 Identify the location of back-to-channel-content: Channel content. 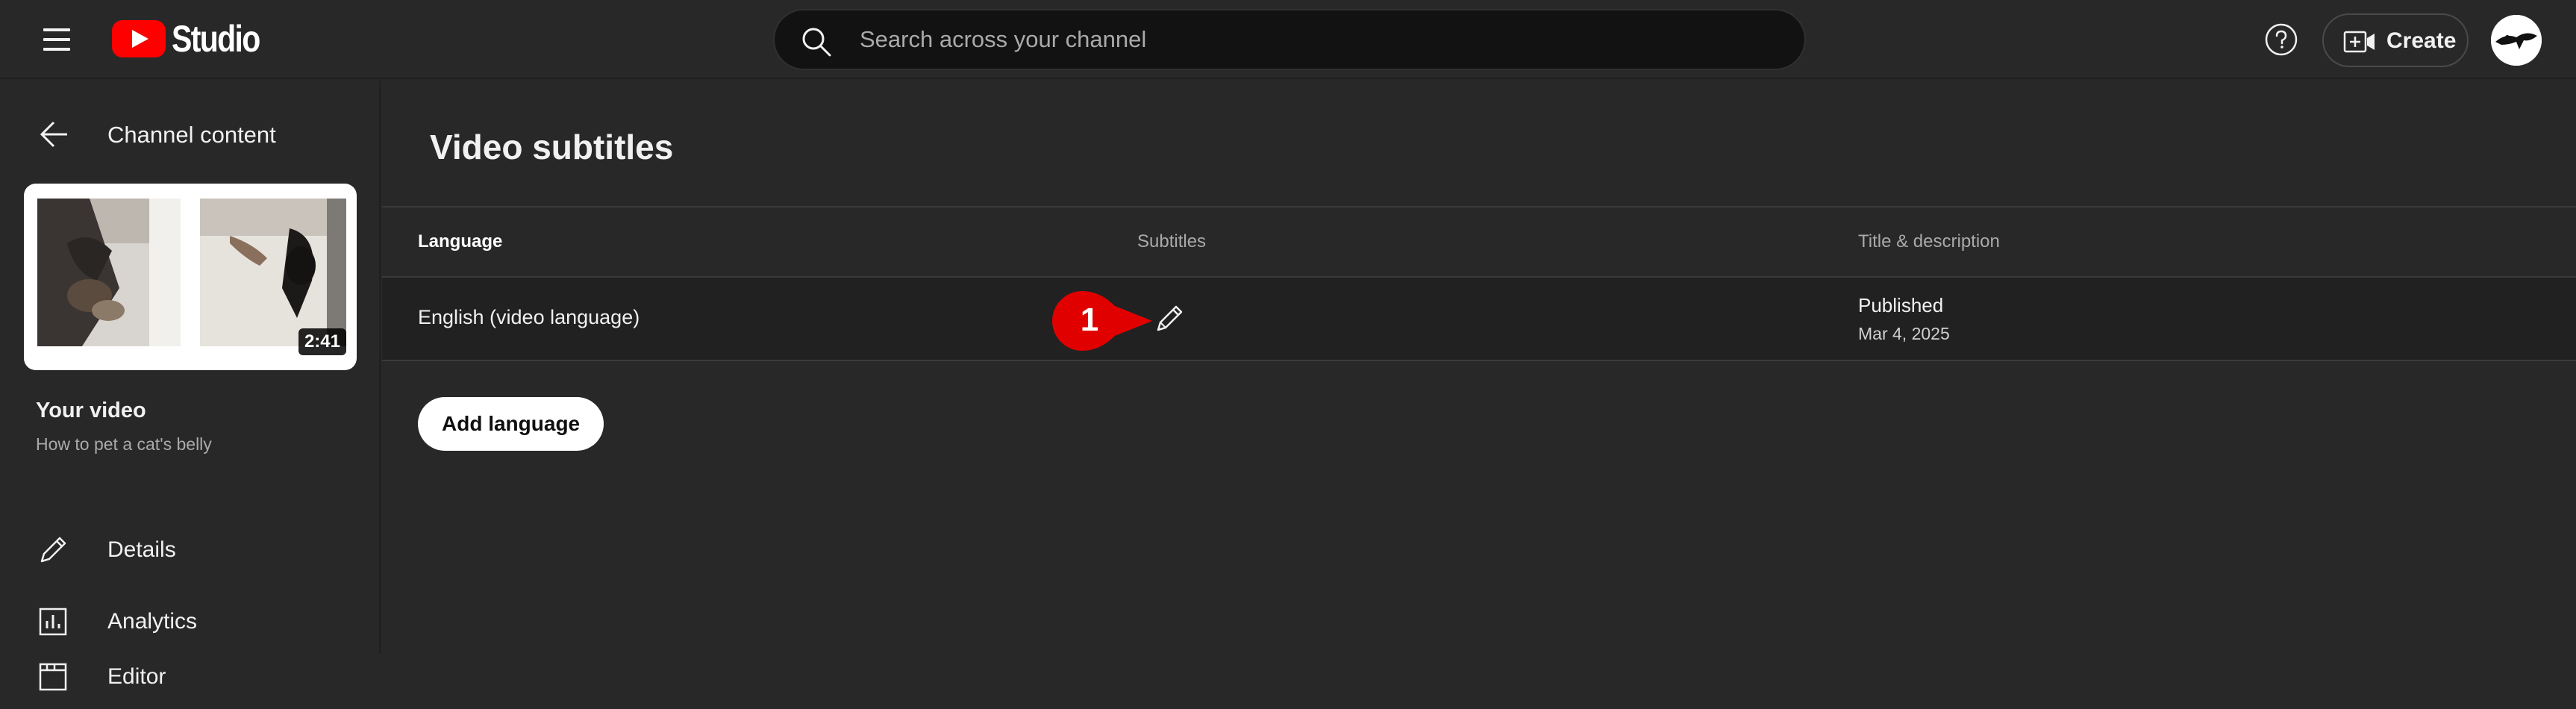
(190, 134).